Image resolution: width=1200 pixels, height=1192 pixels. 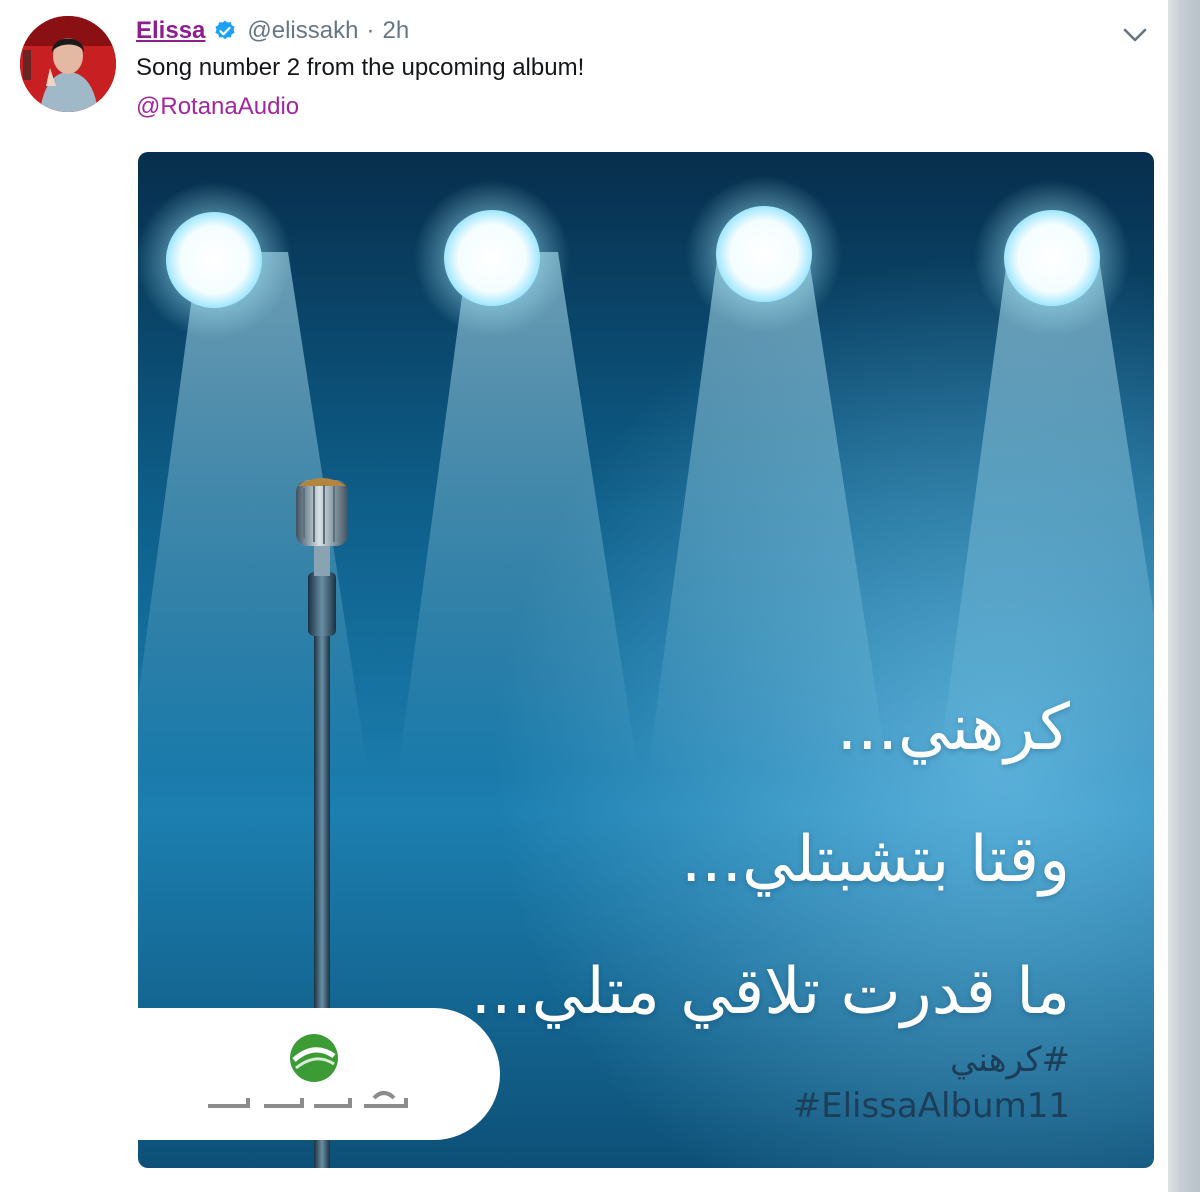 What do you see at coordinates (225, 30) in the screenshot?
I see `verified-badge-icon` at bounding box center [225, 30].